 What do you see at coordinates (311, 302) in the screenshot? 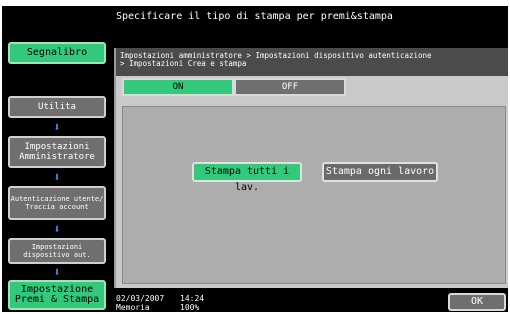
I see `status-bar: 02/03/2007 14:24 Memoria 100% OK` at bounding box center [311, 302].